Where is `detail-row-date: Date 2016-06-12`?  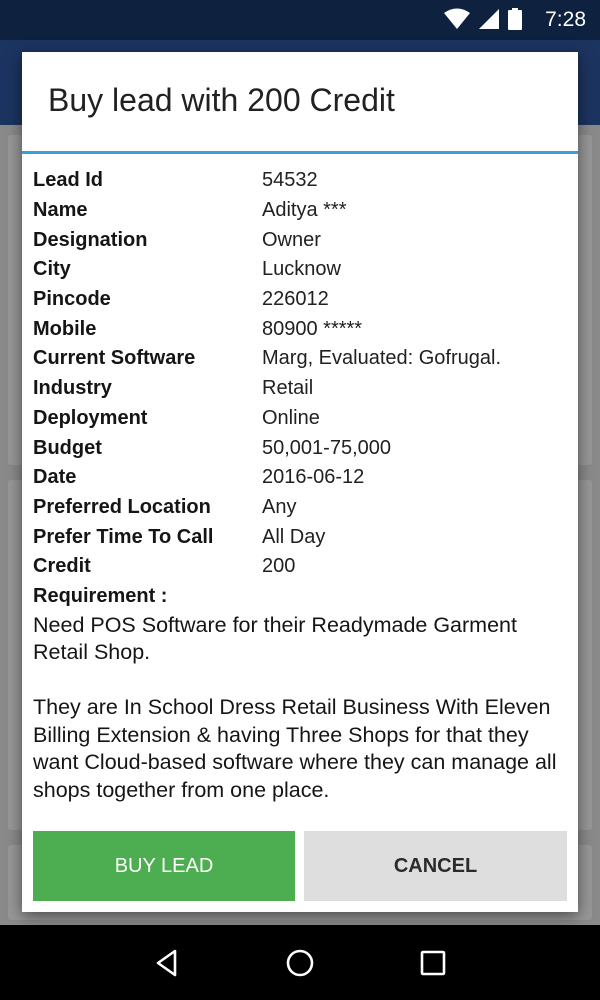 detail-row-date: Date 2016-06-12 is located at coordinates (300, 478).